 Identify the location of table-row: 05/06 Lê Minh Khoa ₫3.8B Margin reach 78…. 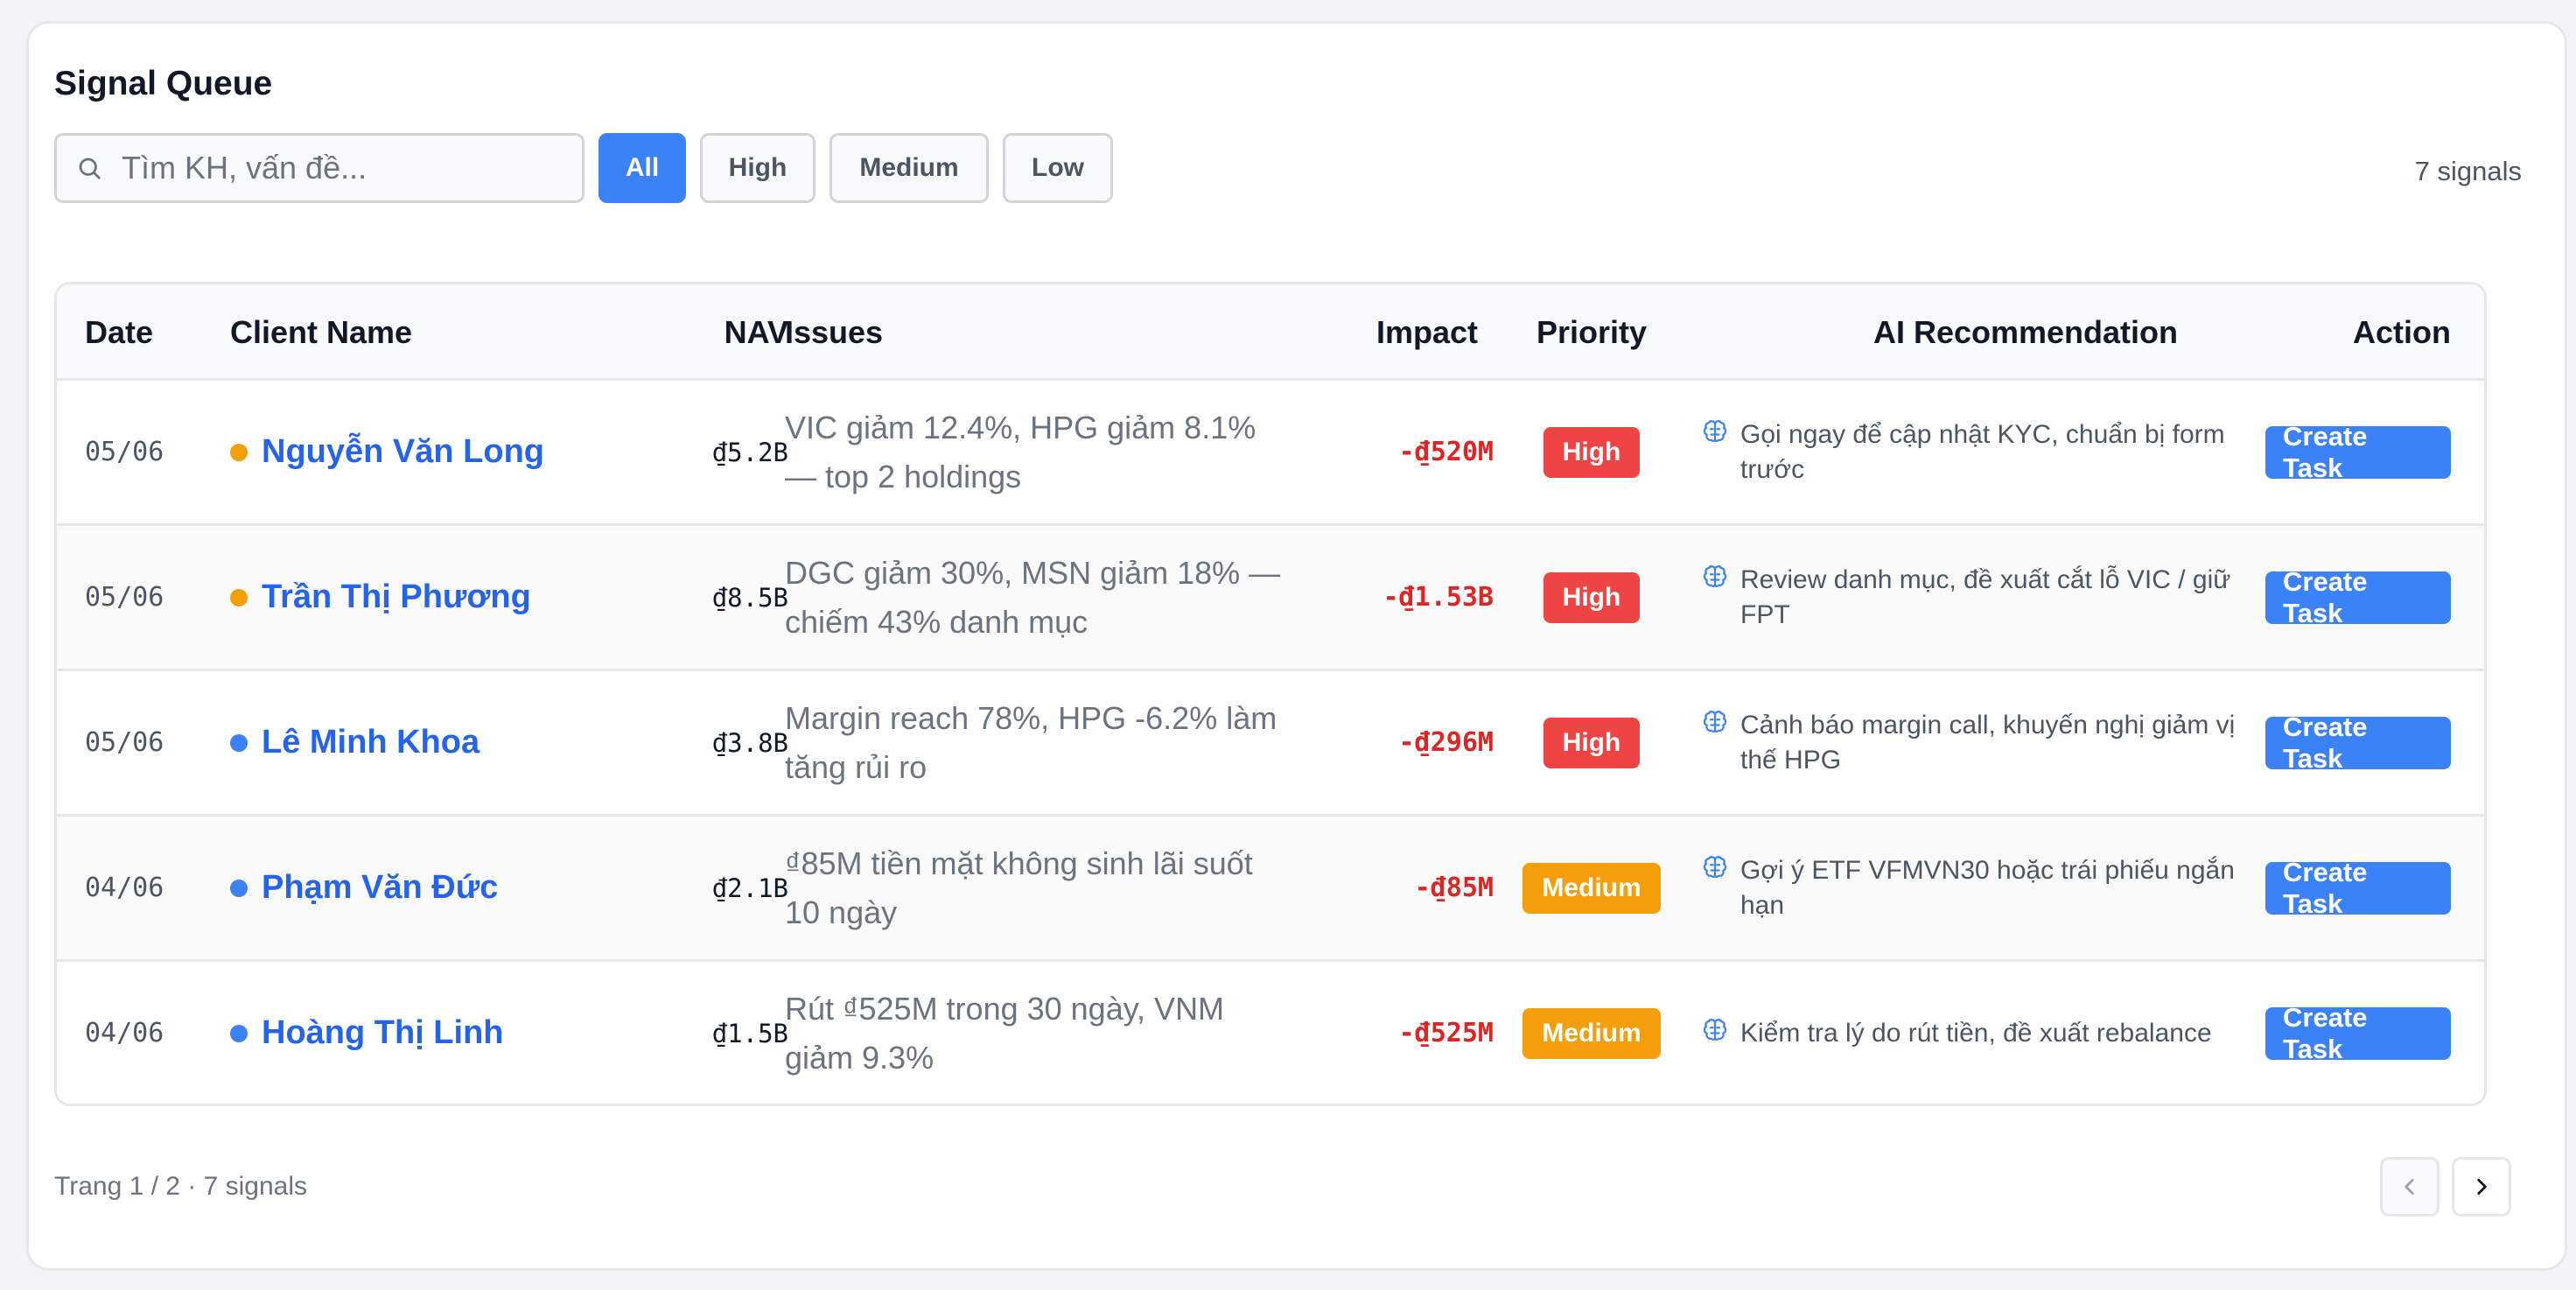
(1270, 744).